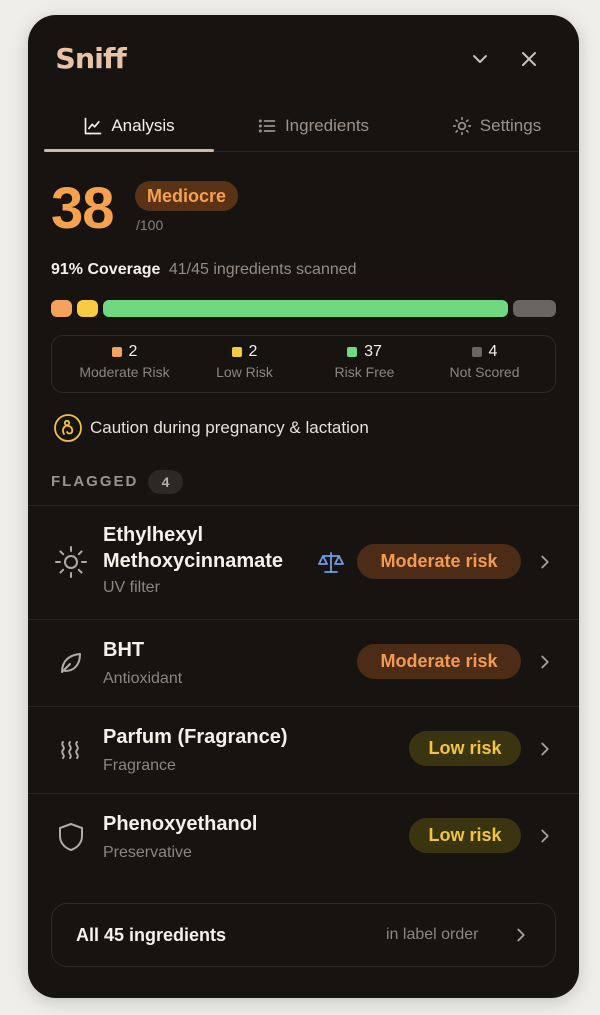  I want to click on ingredient-category: Antioxidant, so click(143, 678).